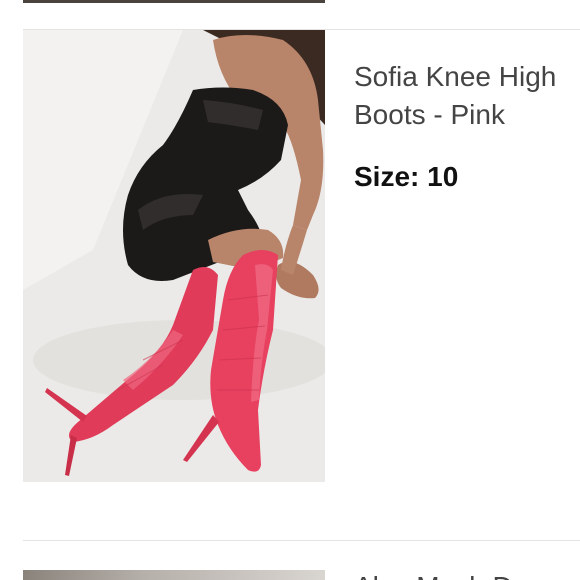 This screenshot has height=580, width=580. Describe the element at coordinates (174, 575) in the screenshot. I see `next-product-image` at that location.